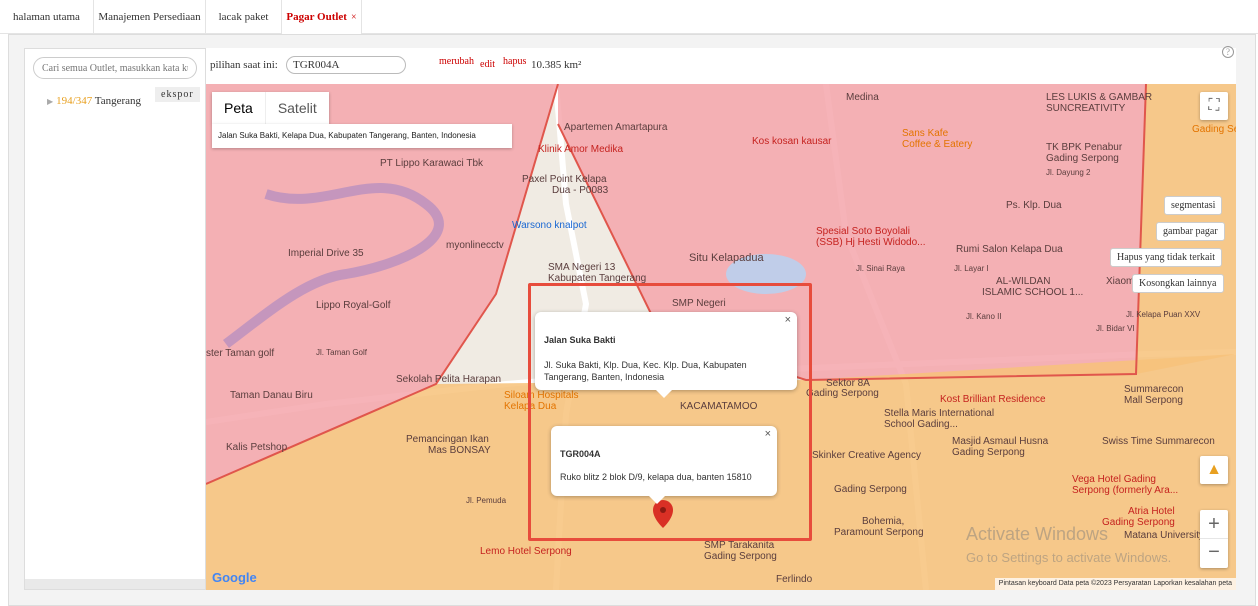  Describe the element at coordinates (925, 133) in the screenshot. I see `map-label: Sans Kafe` at that location.